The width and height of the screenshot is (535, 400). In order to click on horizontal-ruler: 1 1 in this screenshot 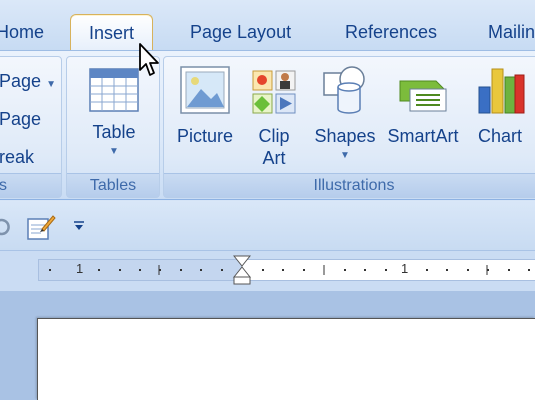, I will do `click(286, 270)`.